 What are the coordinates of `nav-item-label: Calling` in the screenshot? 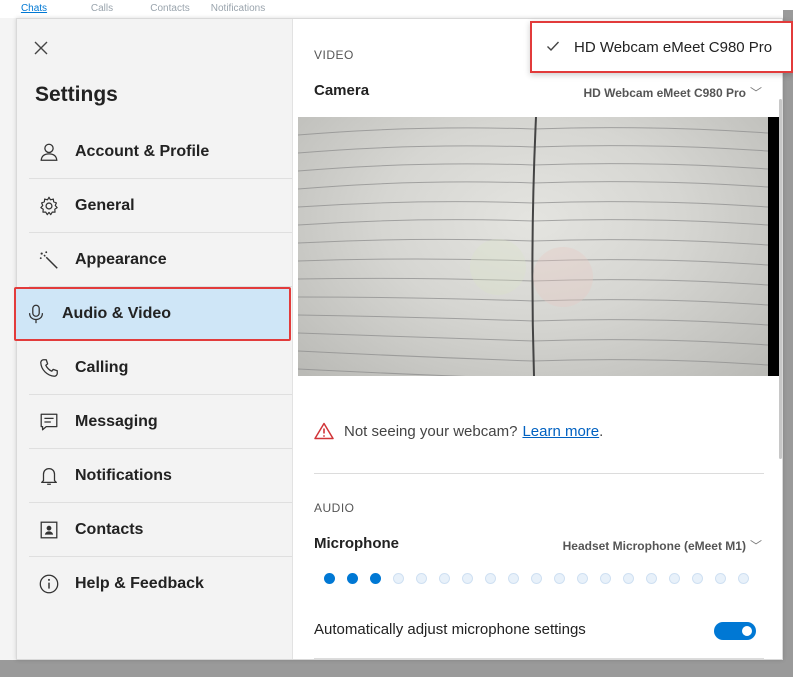 It's located at (102, 367).